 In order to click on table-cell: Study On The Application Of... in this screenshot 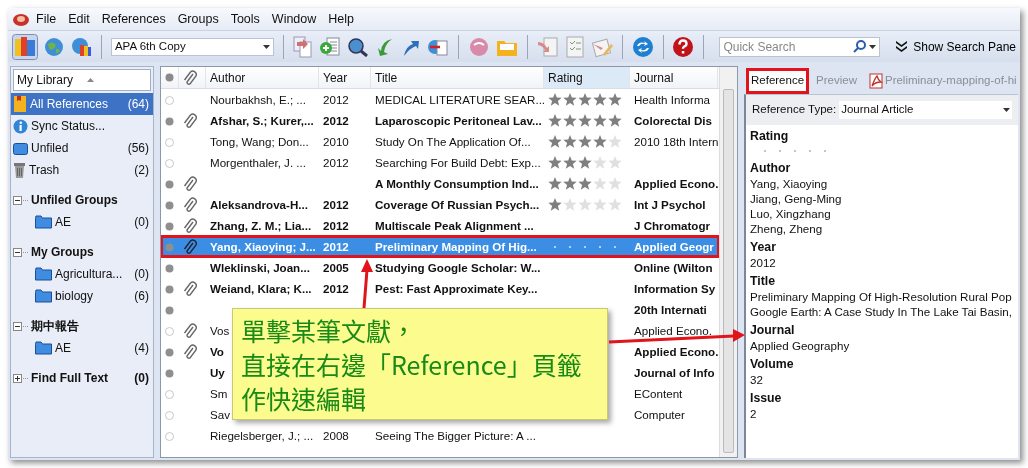, I will do `click(453, 141)`.